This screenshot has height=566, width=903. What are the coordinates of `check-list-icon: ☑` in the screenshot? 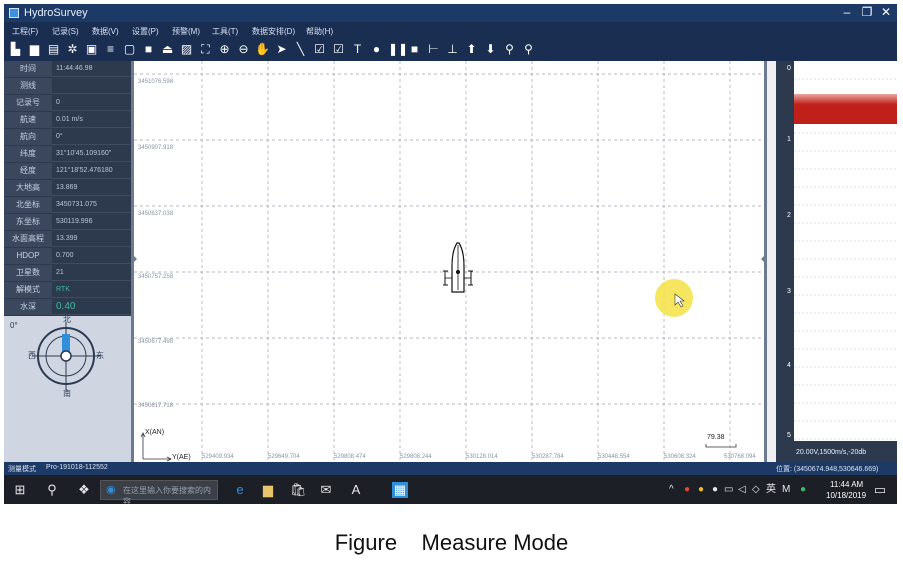 It's located at (338, 49).